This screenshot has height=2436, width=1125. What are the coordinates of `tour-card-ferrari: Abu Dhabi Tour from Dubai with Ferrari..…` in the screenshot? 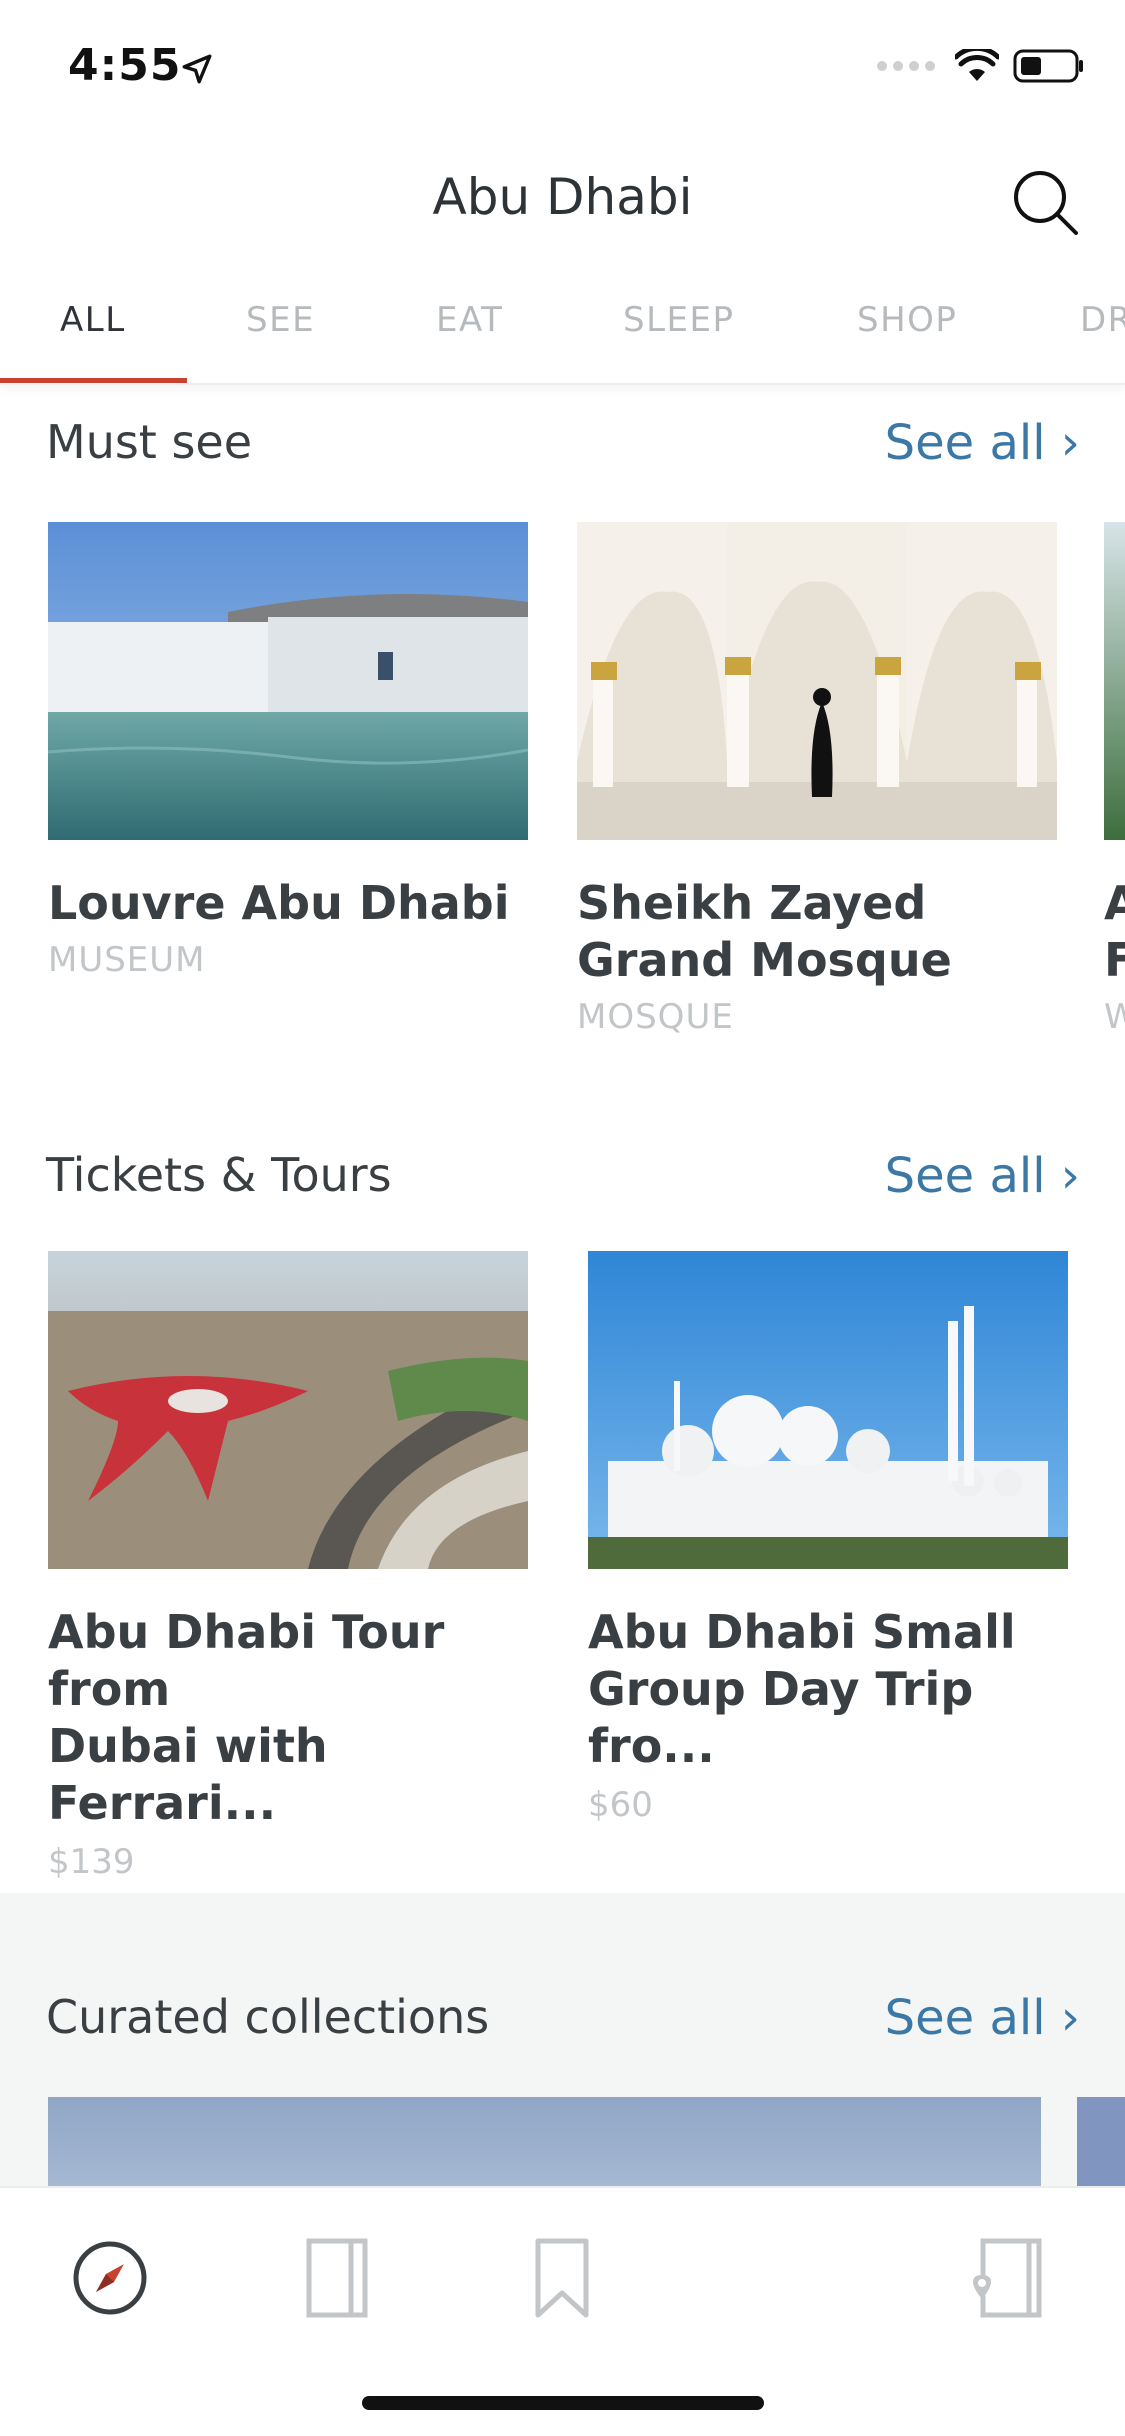 It's located at (288, 1566).